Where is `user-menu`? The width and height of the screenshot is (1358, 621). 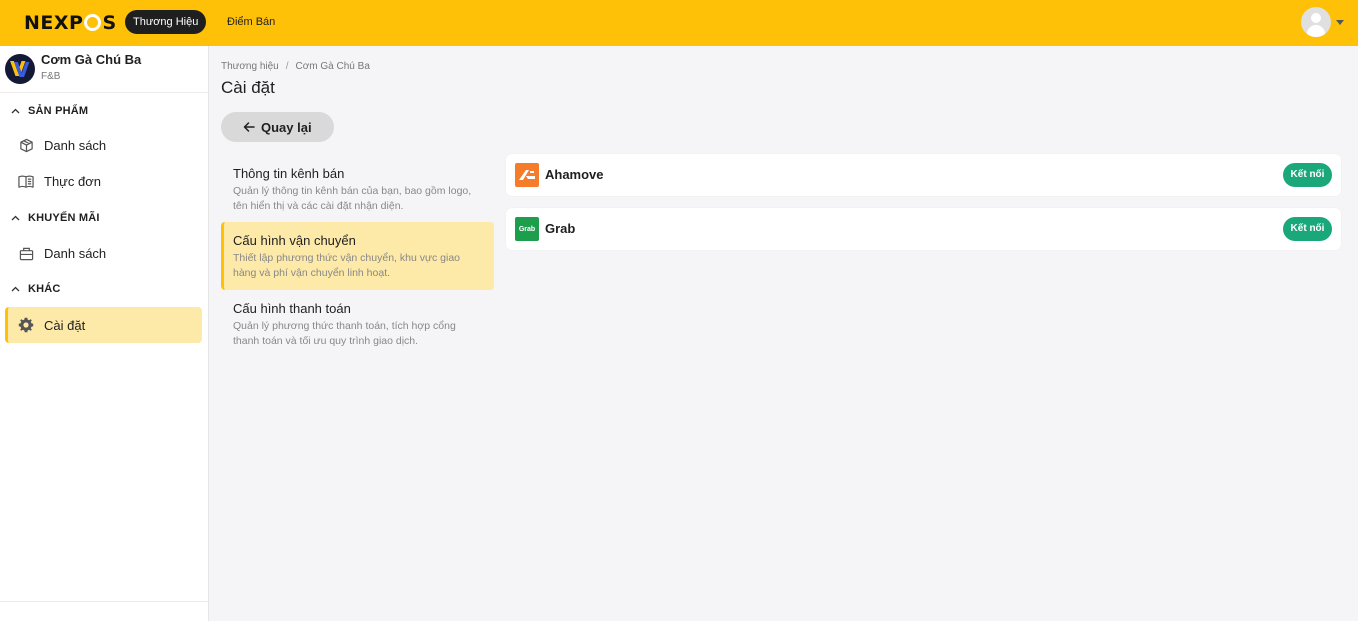 user-menu is located at coordinates (1322, 22).